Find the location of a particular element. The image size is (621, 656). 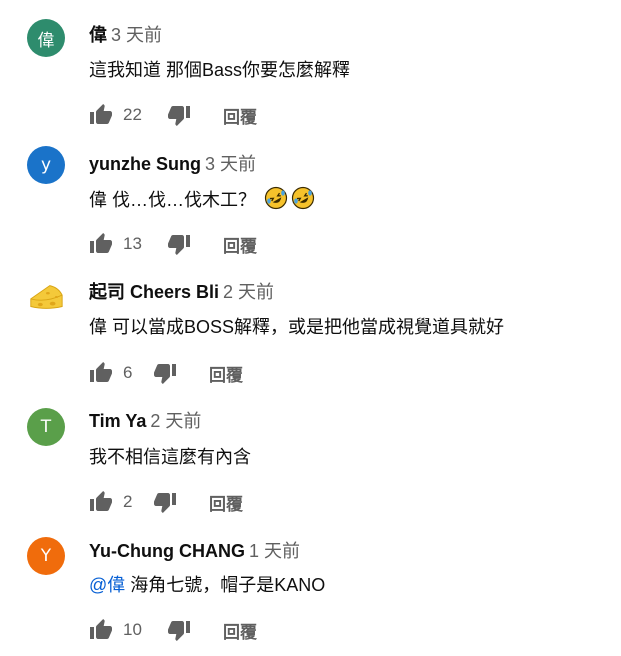

comment-text: 偉 伐…伐…伐木工？ is located at coordinates (173, 200).